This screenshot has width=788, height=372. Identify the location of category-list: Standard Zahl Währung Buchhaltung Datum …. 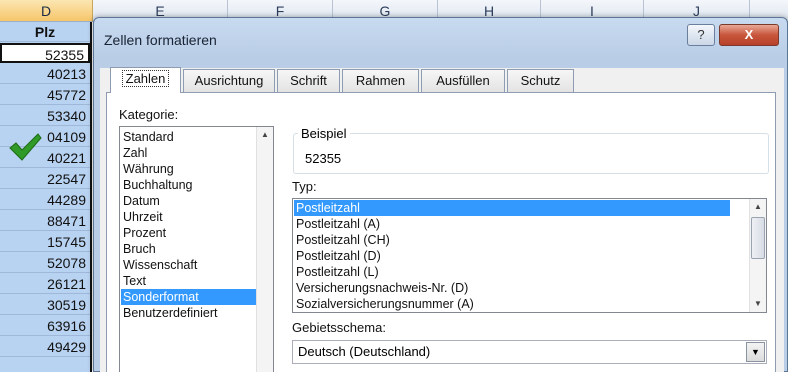
(196, 249).